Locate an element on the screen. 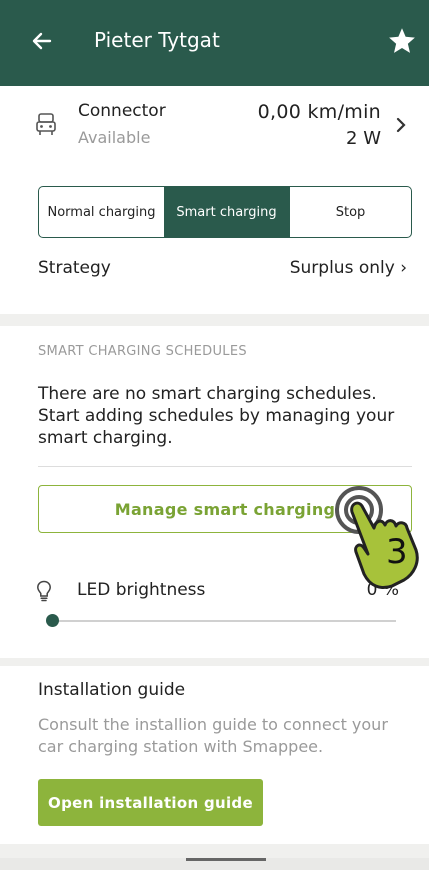 The width and height of the screenshot is (429, 870). led-brightness-label: LED brightness is located at coordinates (141, 590).